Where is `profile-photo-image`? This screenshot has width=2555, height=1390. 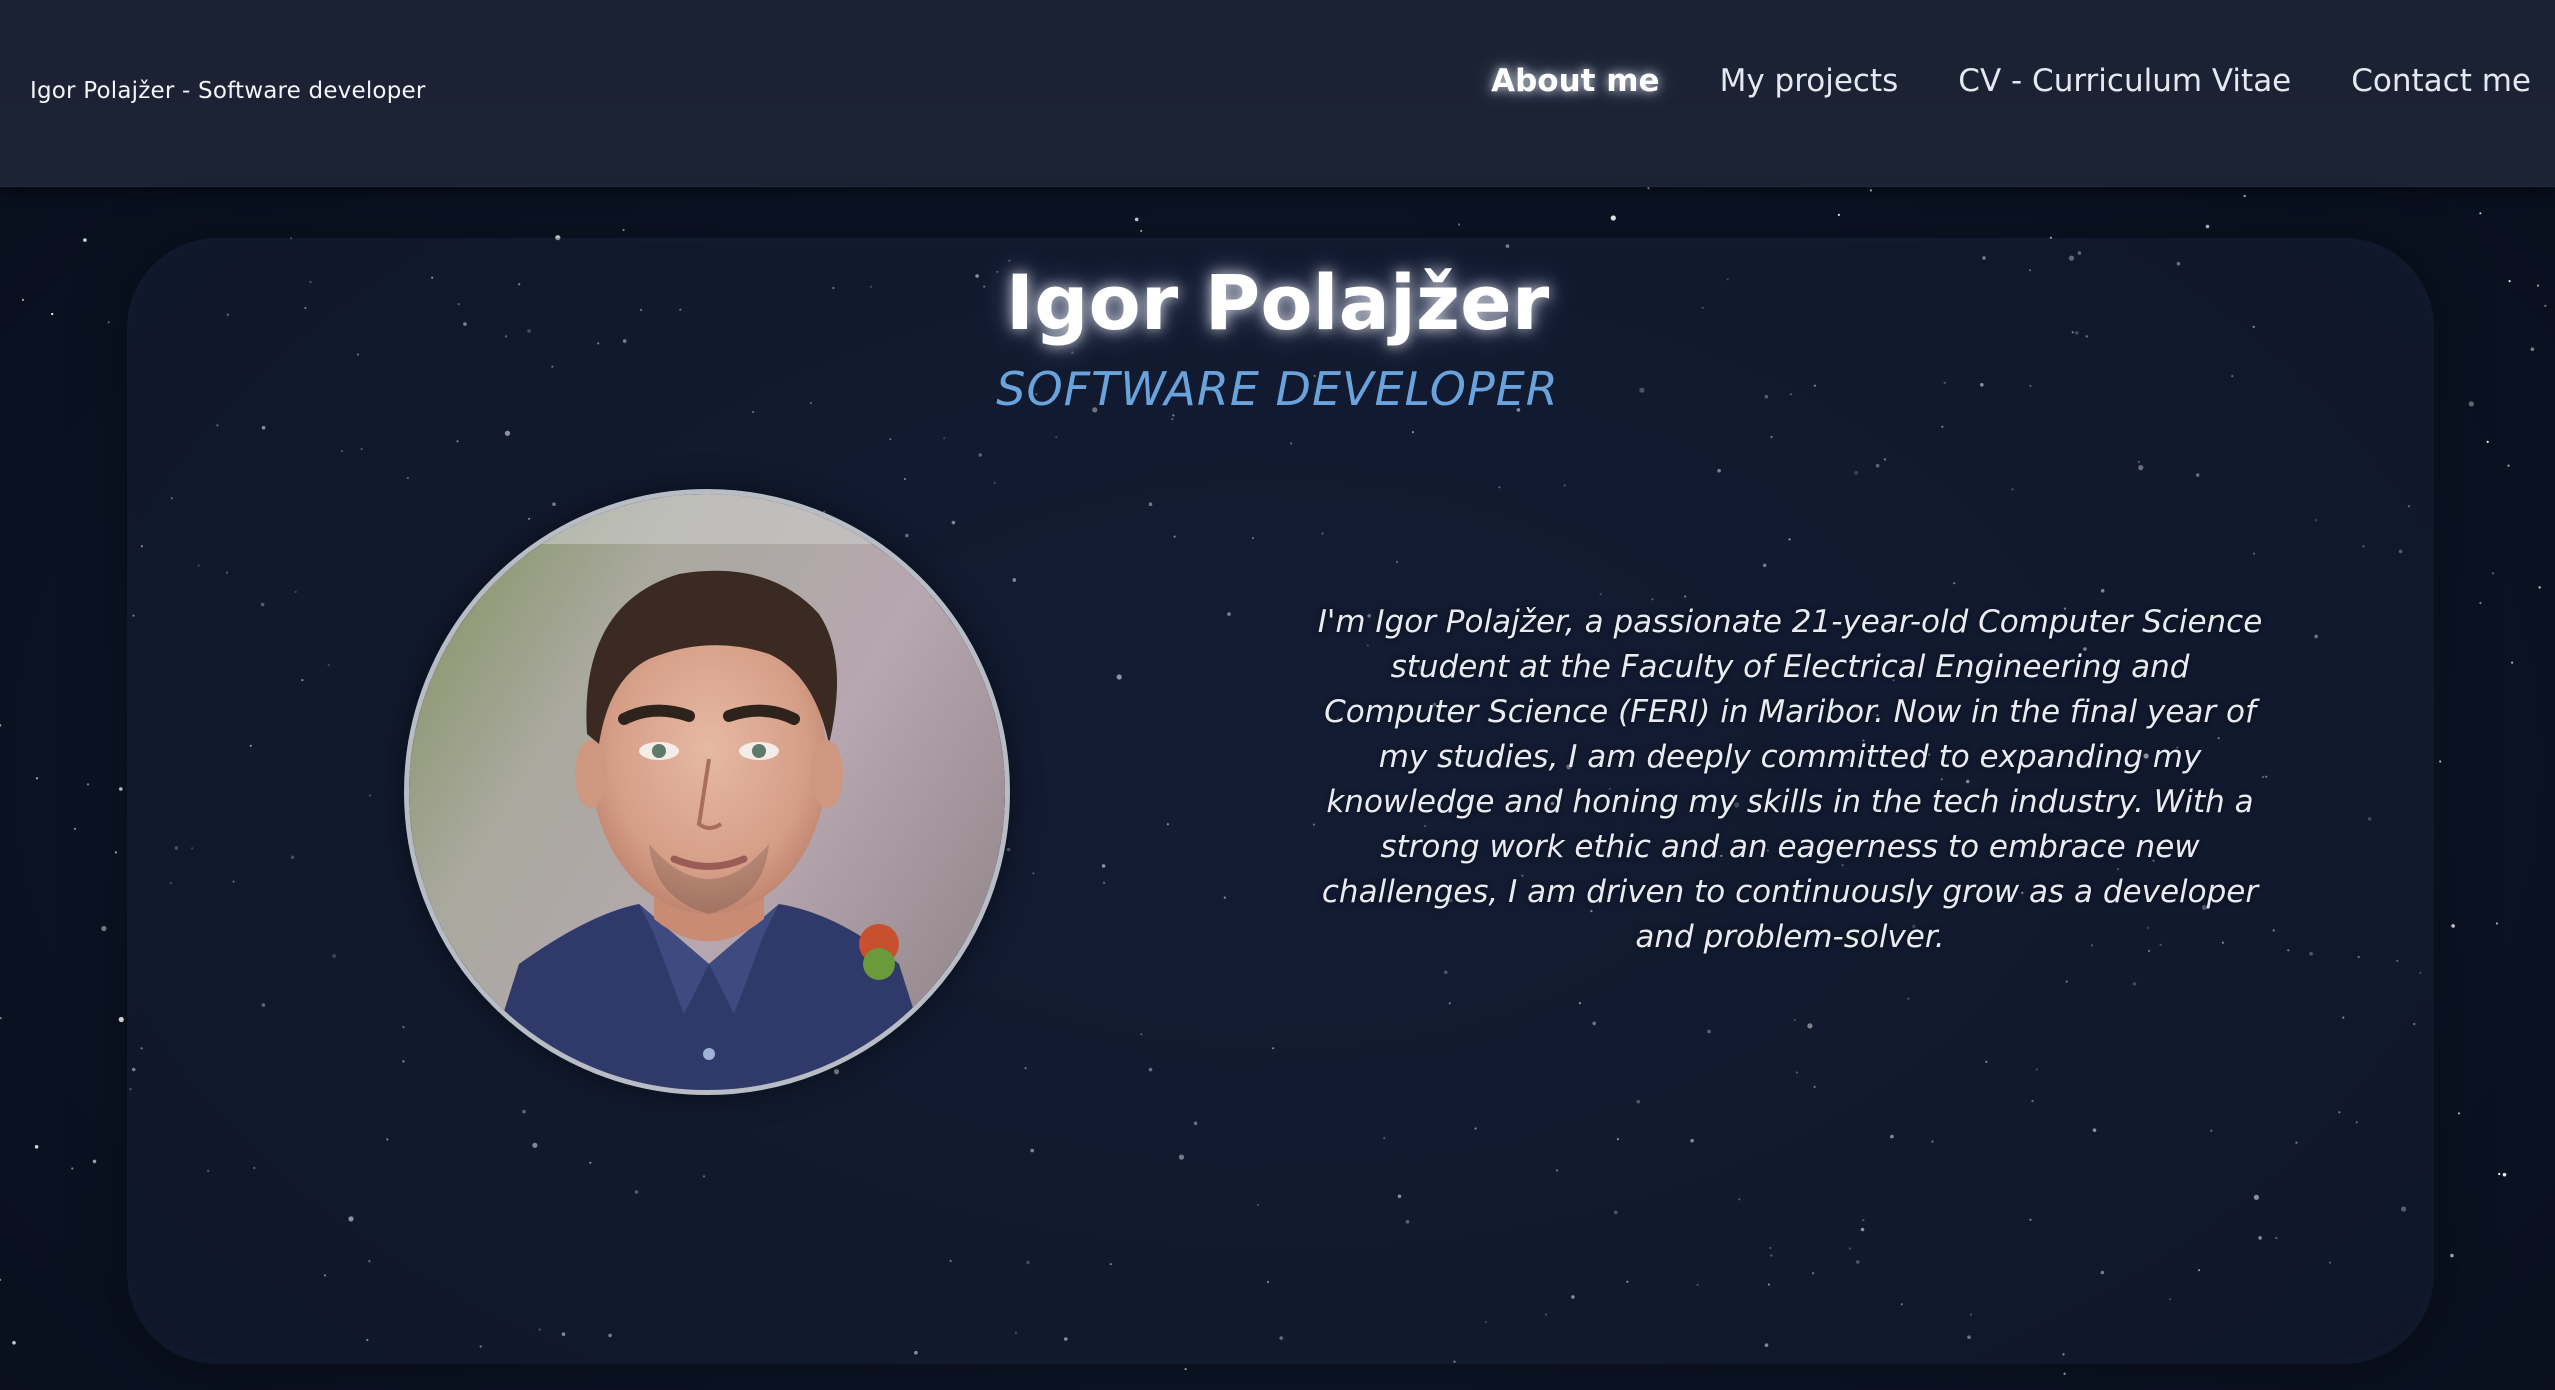
profile-photo-image is located at coordinates (707, 792).